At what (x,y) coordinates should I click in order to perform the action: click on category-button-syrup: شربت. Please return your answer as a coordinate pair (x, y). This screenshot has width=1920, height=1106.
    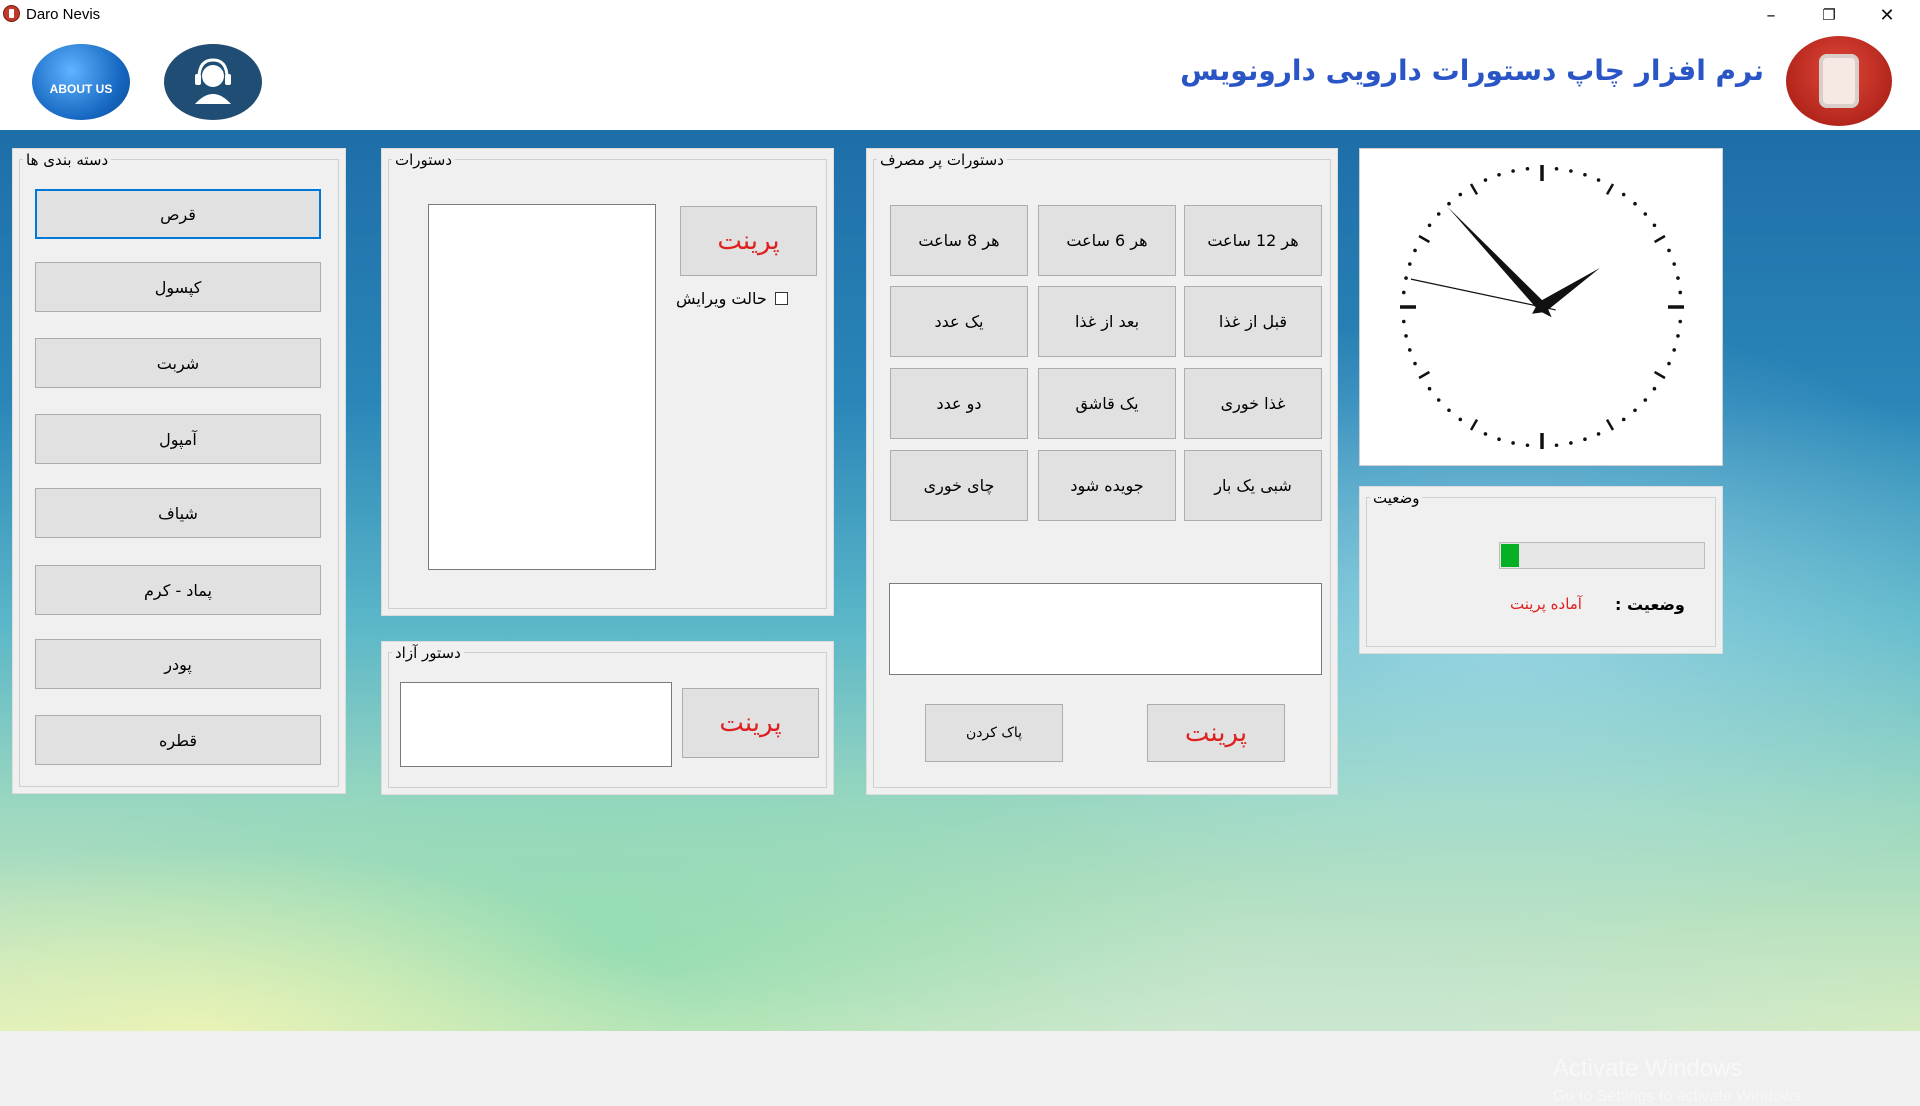
    Looking at the image, I should click on (178, 363).